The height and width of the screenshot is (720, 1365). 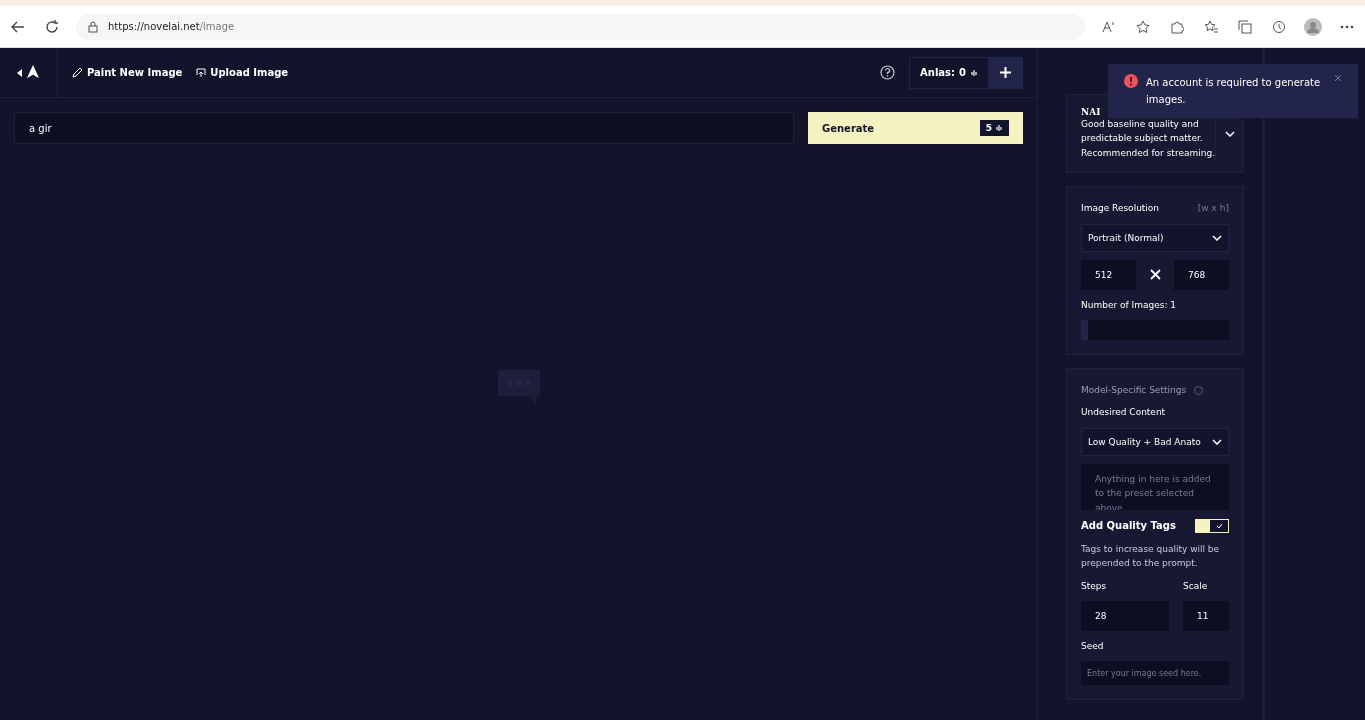 I want to click on cost-badge: 5, so click(x=994, y=128).